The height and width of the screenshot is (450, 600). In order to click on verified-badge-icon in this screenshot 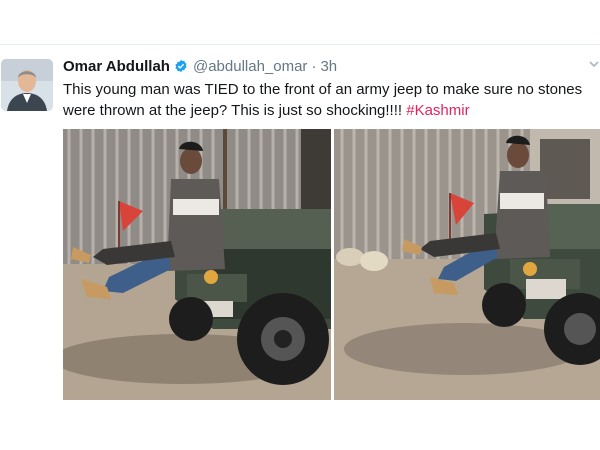, I will do `click(181, 66)`.